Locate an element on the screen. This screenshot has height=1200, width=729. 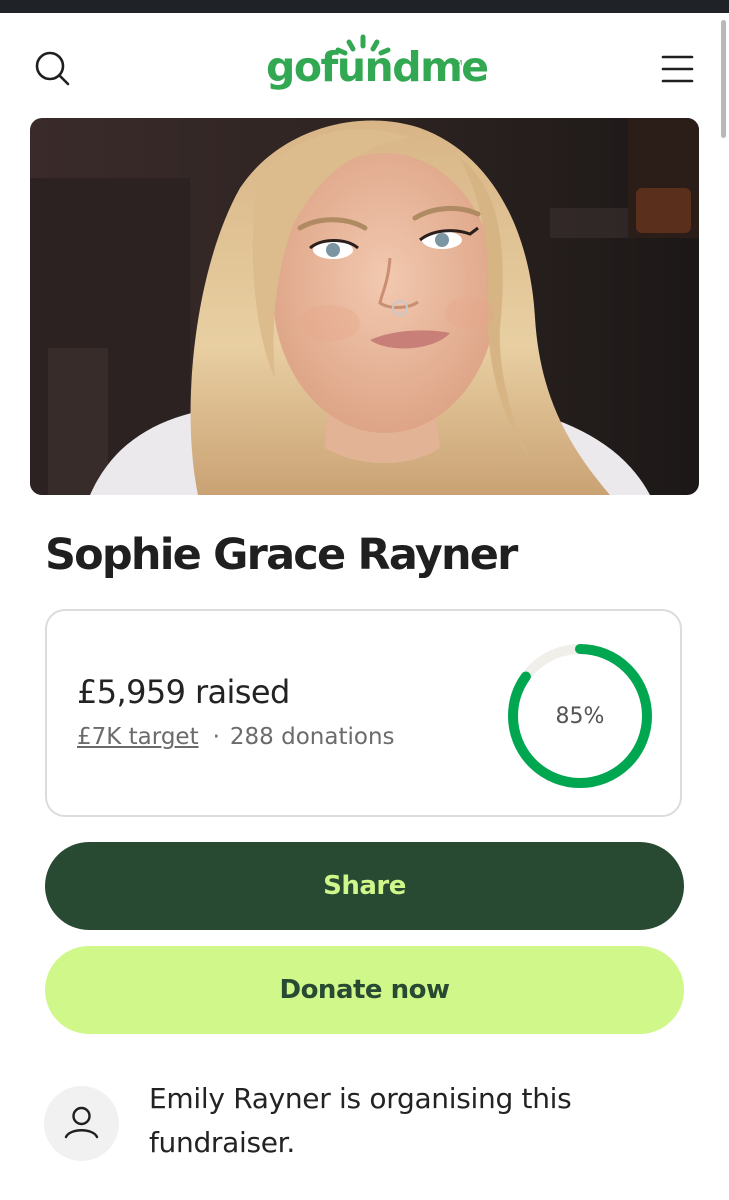
target-link: £7K target is located at coordinates (138, 737).